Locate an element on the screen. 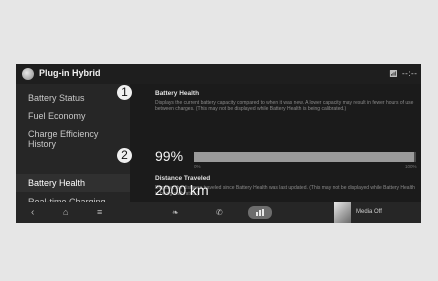 Image resolution: width=438 pixels, height=281 pixels. bar-max-label: 100% is located at coordinates (411, 166).